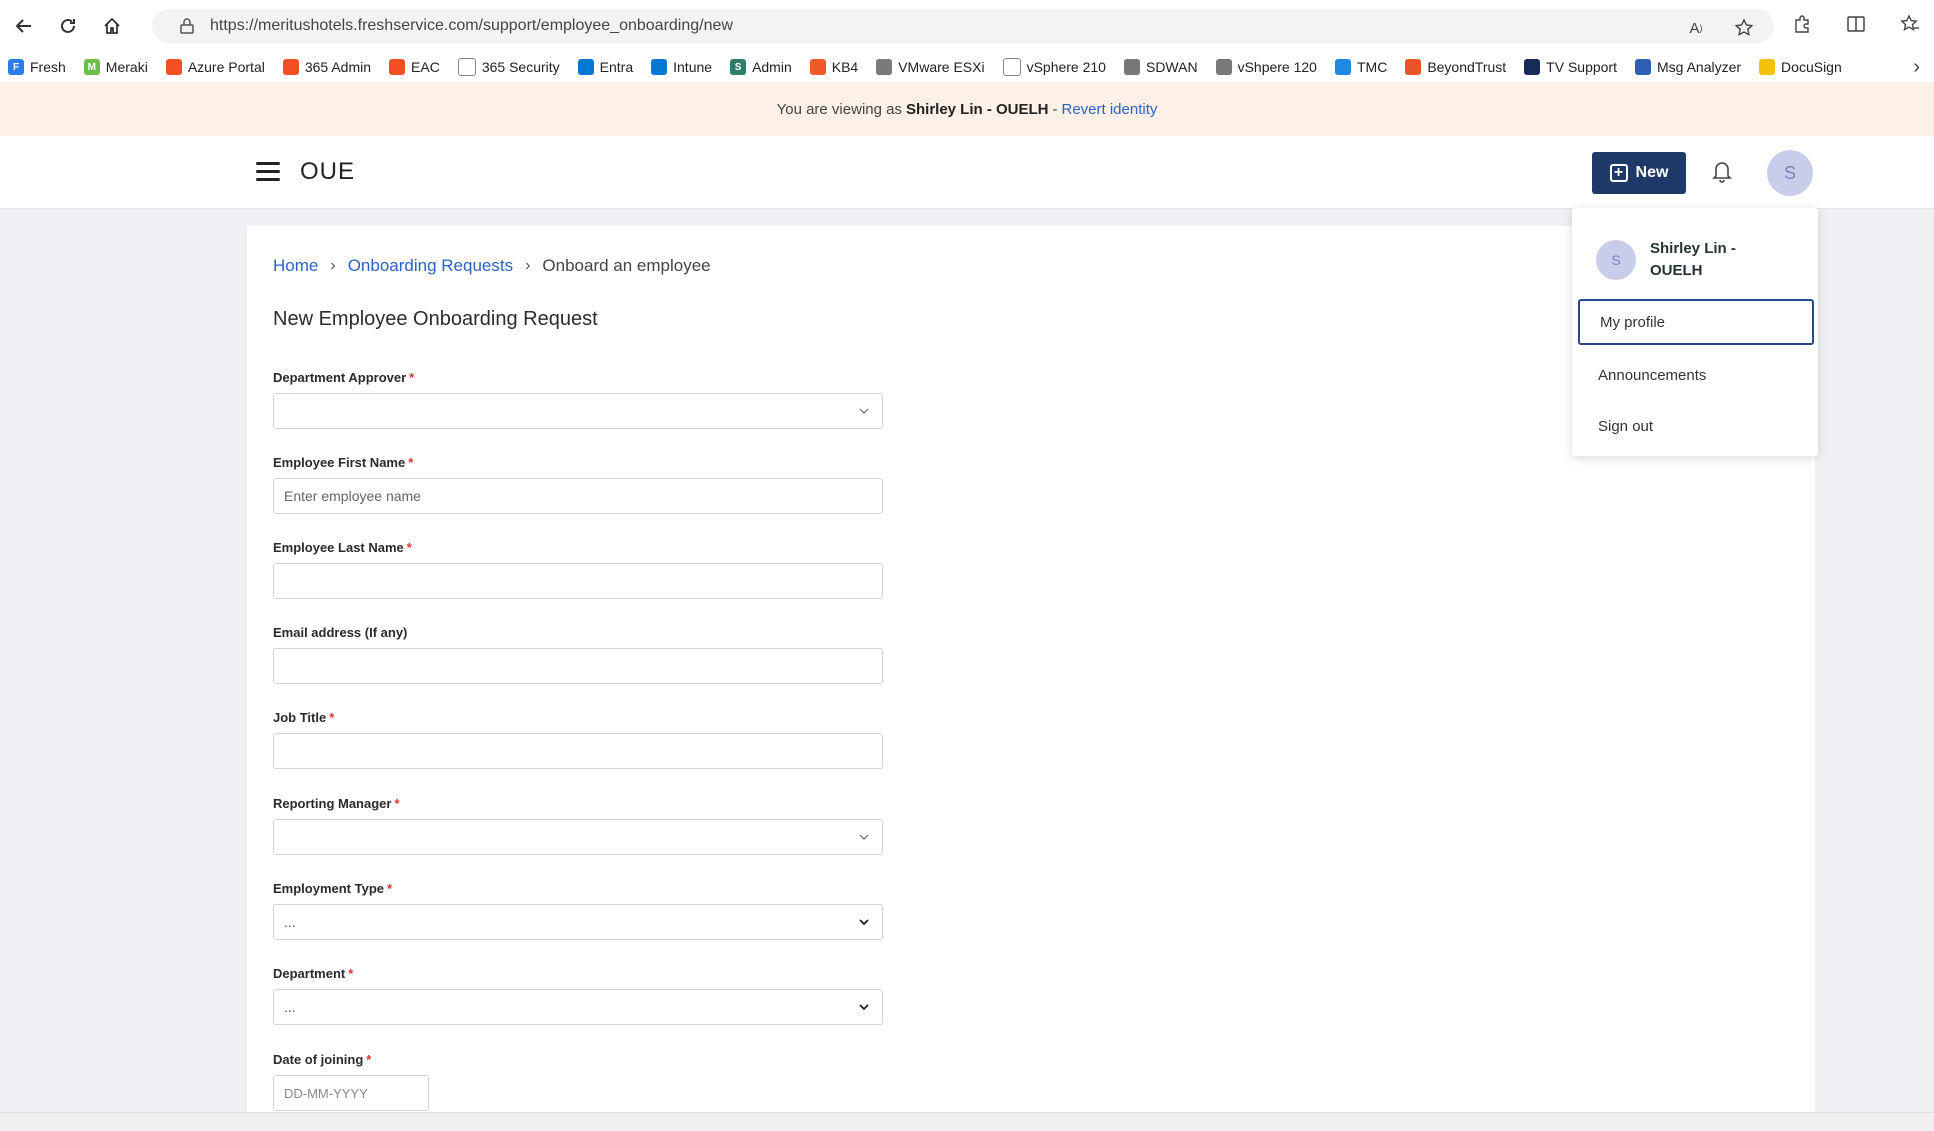  What do you see at coordinates (1639, 173) in the screenshot?
I see `new-button: + New` at bounding box center [1639, 173].